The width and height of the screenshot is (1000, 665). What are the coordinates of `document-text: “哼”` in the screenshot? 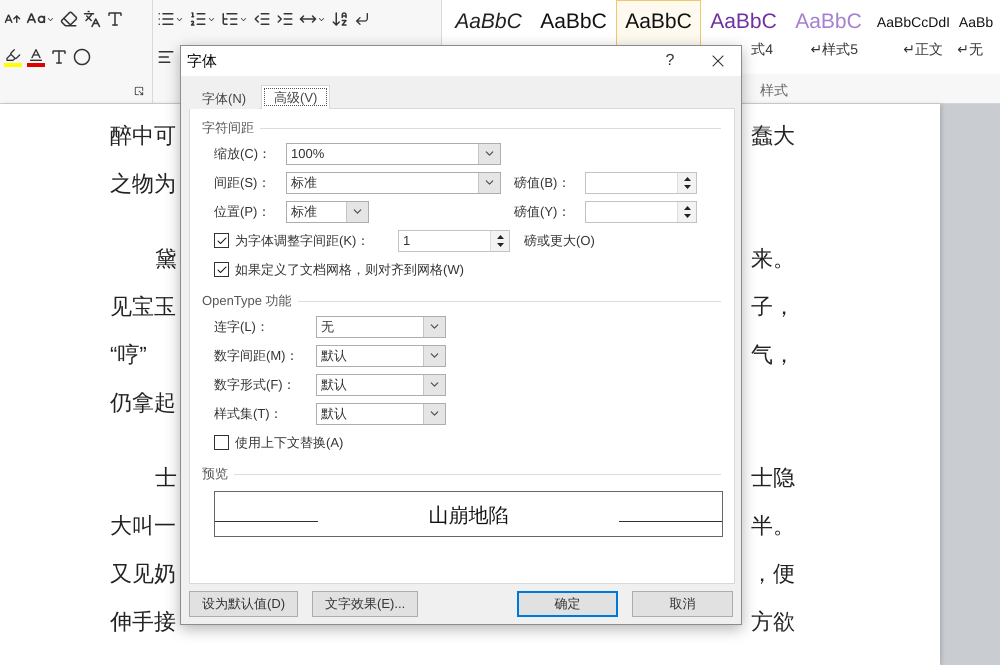 It's located at (128, 355).